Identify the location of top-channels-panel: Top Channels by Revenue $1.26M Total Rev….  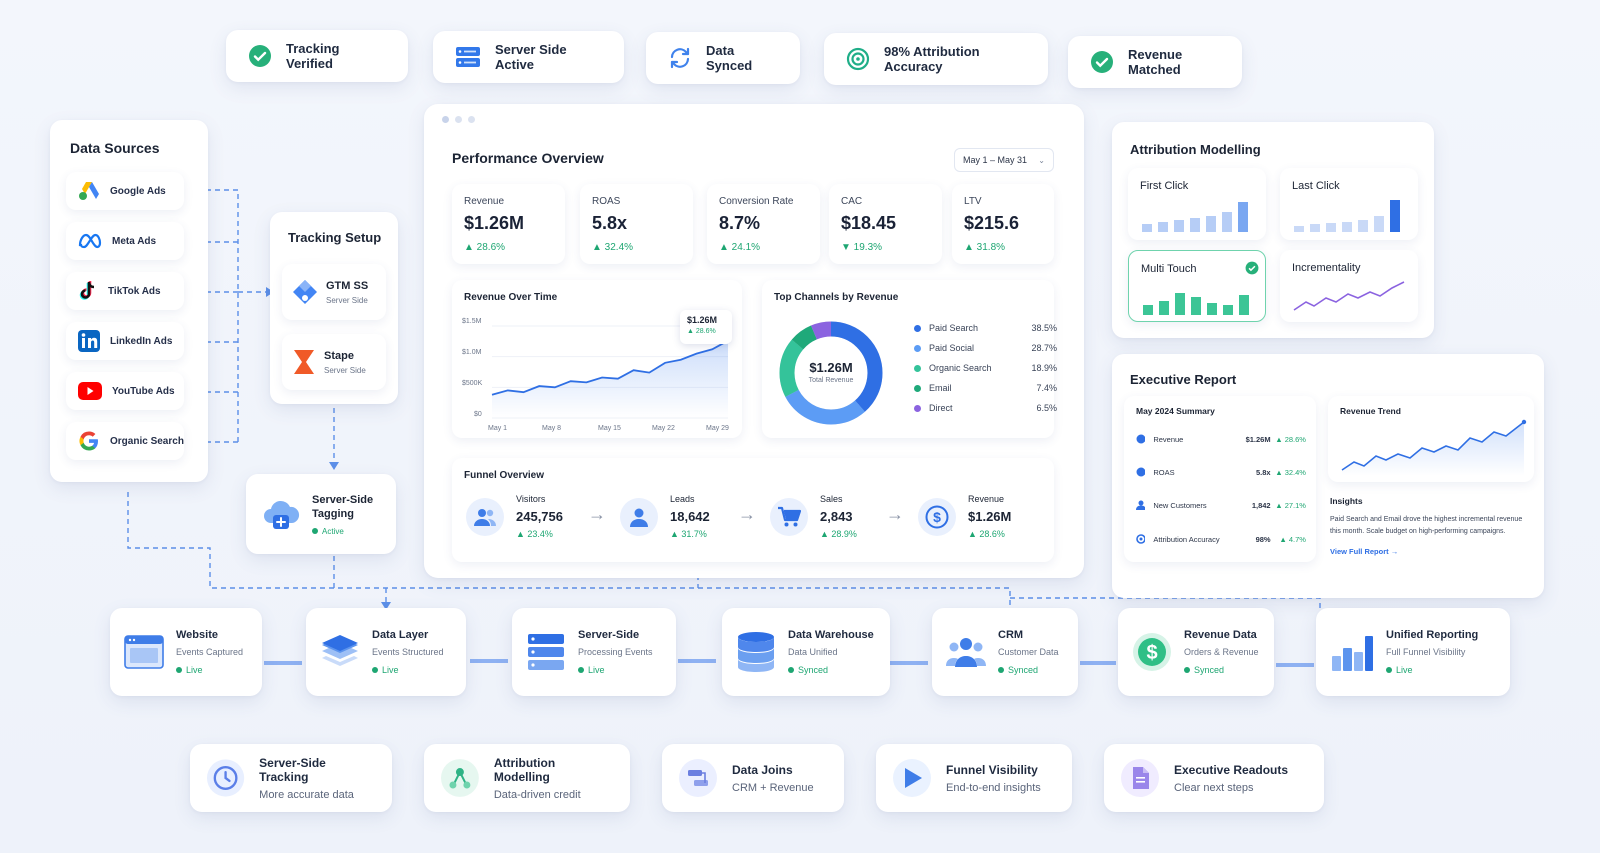
(909, 359).